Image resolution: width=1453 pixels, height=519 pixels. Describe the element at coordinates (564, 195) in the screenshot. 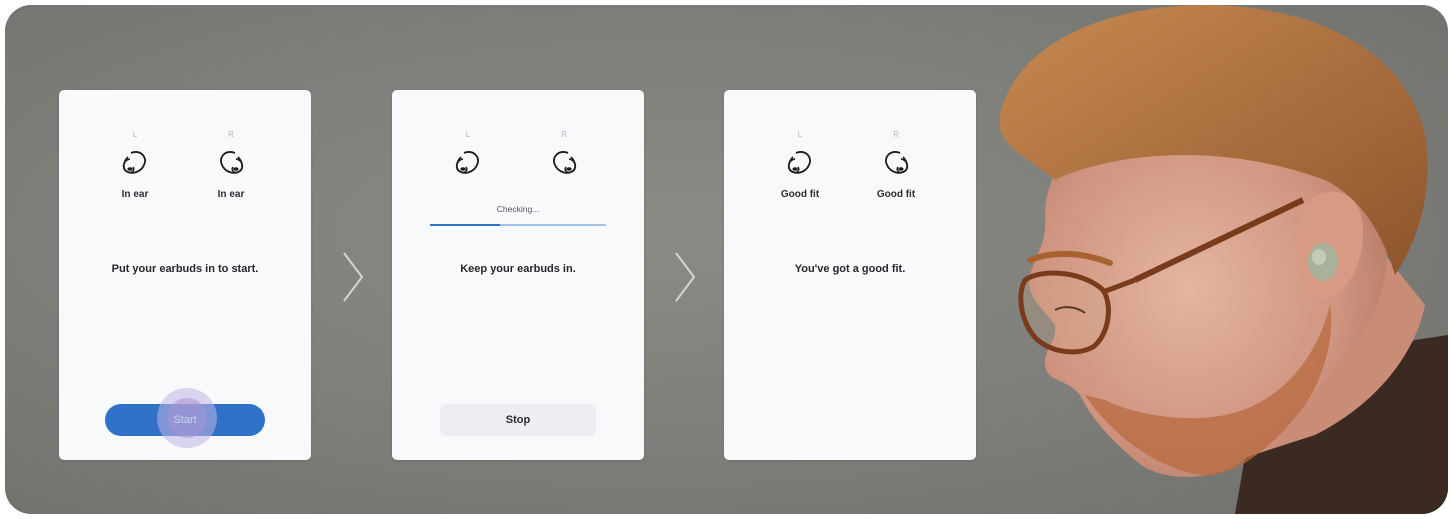

I see `right-fit-status` at that location.